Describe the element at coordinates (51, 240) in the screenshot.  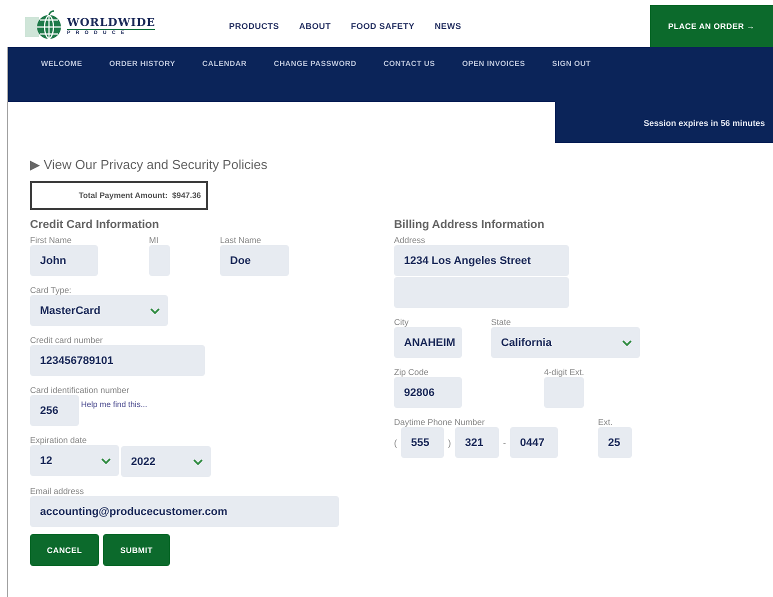
I see `field-label: First Name` at that location.